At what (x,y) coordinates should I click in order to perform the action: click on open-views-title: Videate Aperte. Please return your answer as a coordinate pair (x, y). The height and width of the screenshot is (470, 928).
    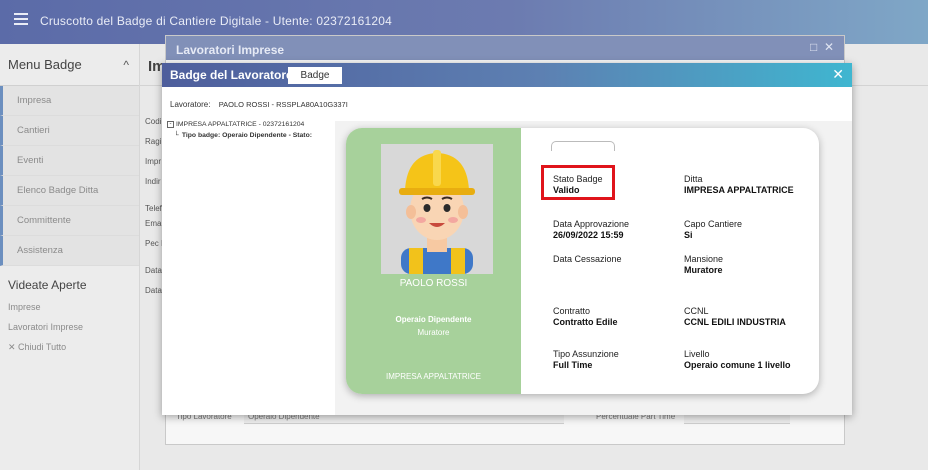
    Looking at the image, I should click on (47, 285).